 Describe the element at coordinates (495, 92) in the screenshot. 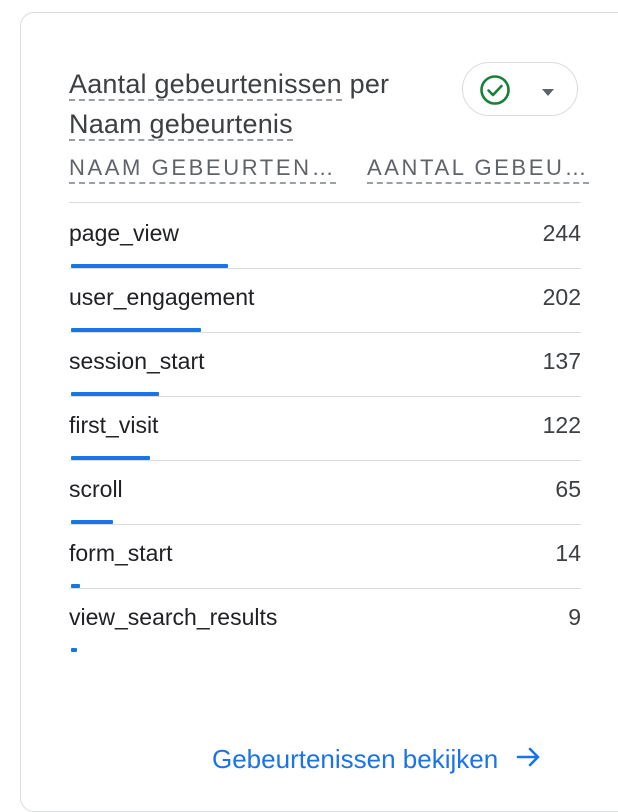

I see `check-circle-icon` at that location.